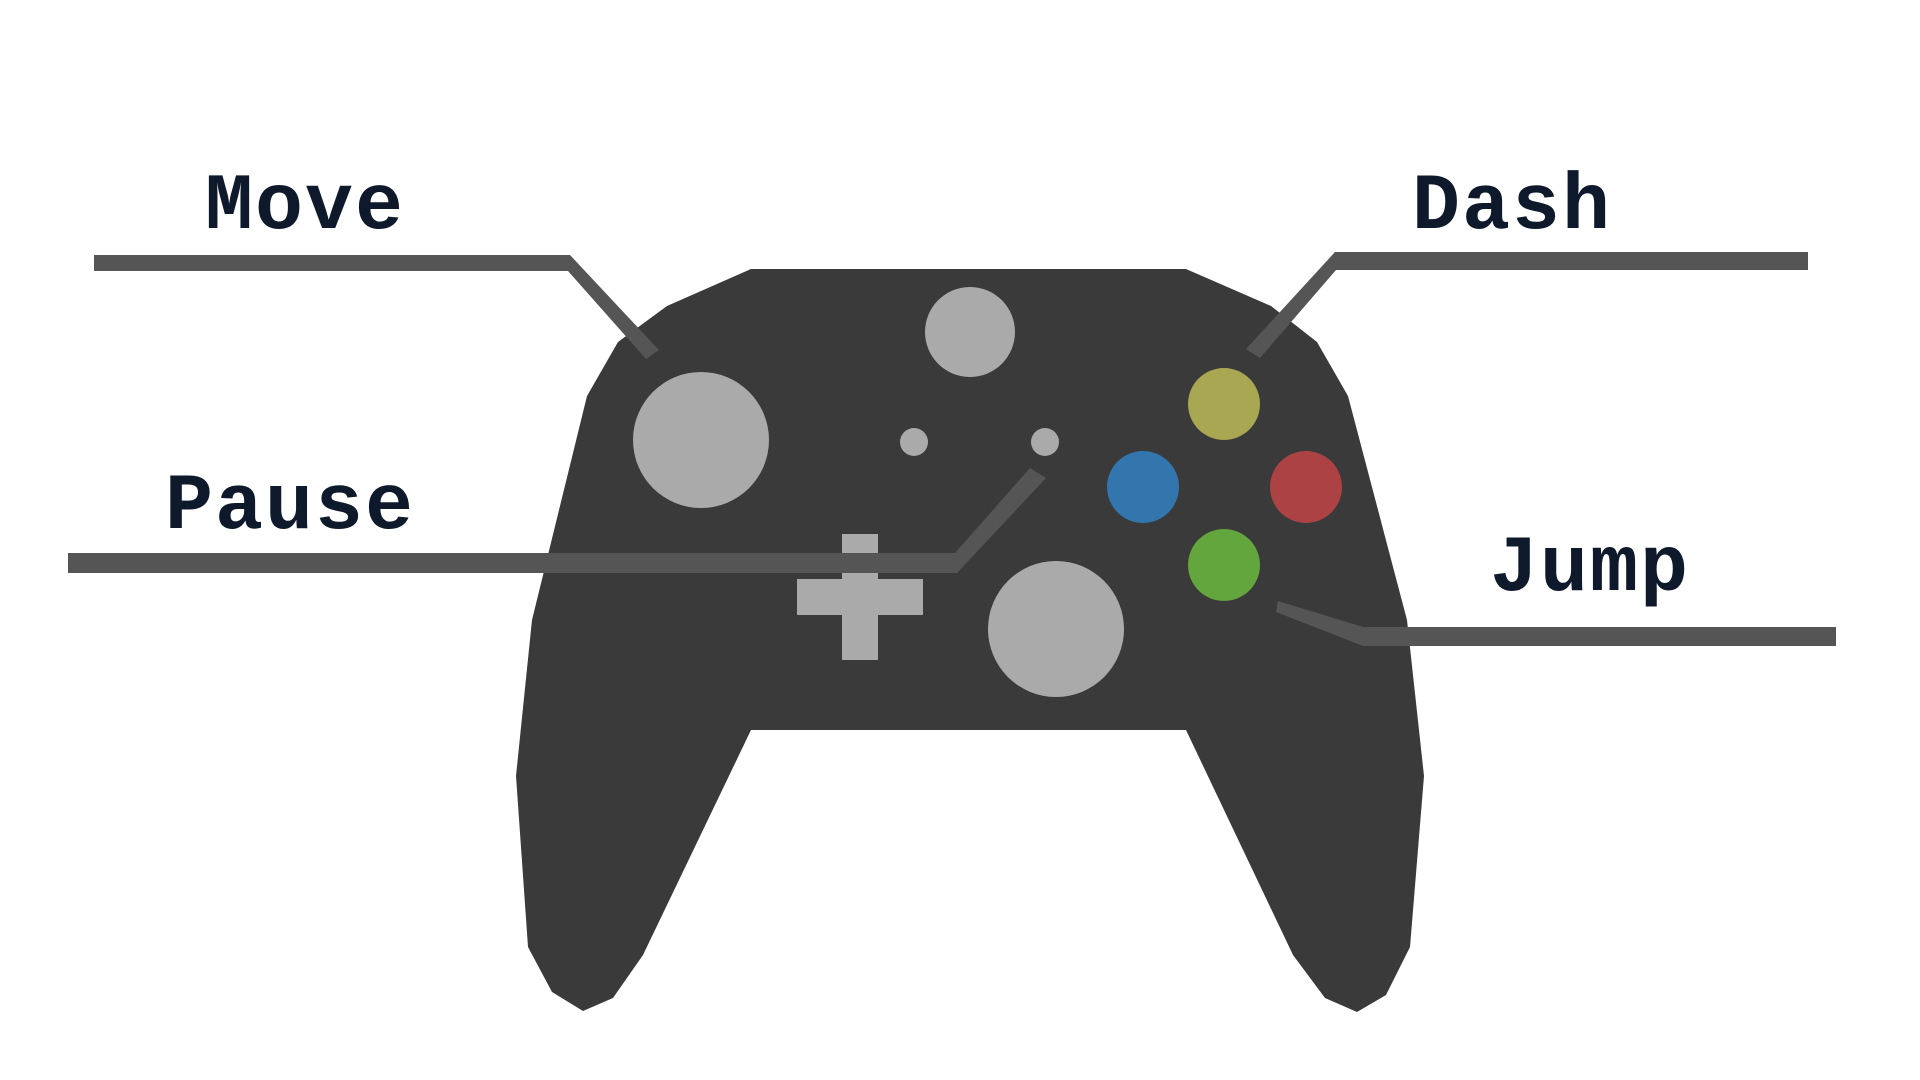 The image size is (1920, 1080). What do you see at coordinates (1590, 569) in the screenshot?
I see `jump-label: Jump` at bounding box center [1590, 569].